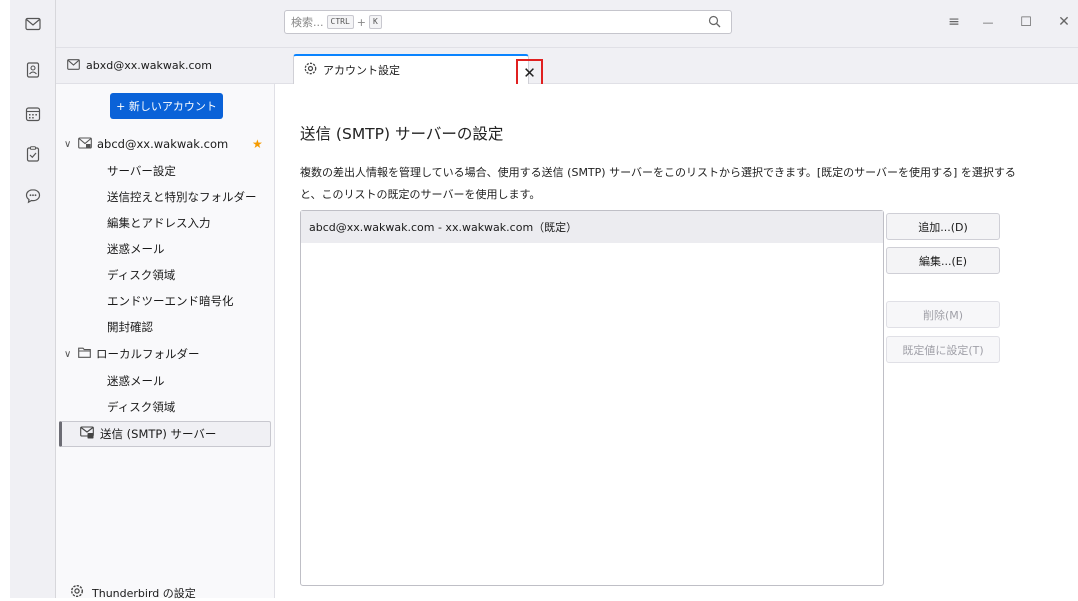 This screenshot has width=1078, height=601. What do you see at coordinates (158, 434) in the screenshot?
I see `smtp-server-label: 送信 (SMTP) サーバー` at bounding box center [158, 434].